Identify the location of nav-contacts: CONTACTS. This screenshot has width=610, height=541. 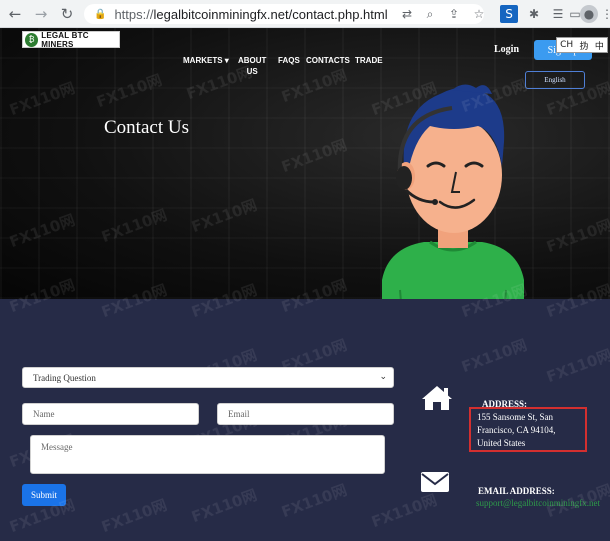
(328, 60).